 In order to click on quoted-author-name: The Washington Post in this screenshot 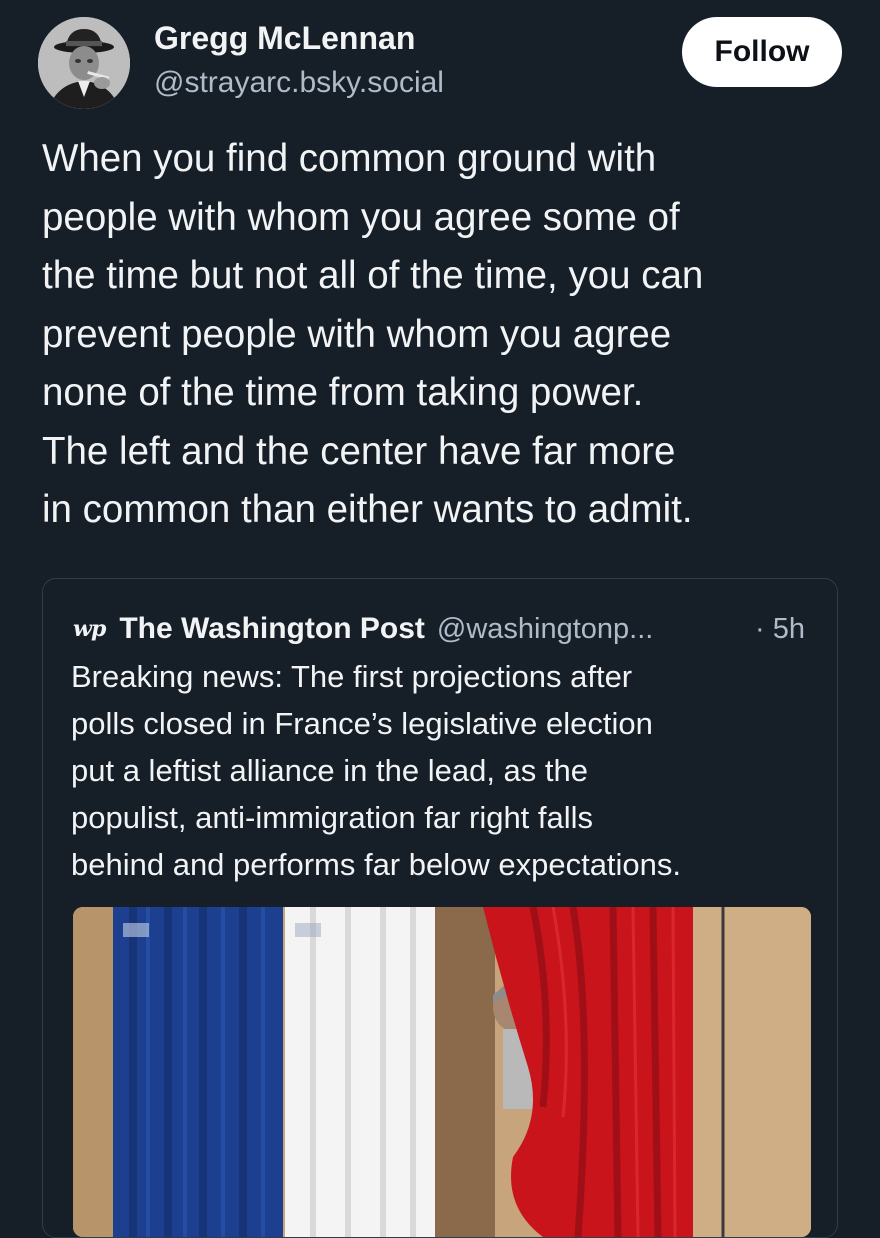, I will do `click(272, 629)`.